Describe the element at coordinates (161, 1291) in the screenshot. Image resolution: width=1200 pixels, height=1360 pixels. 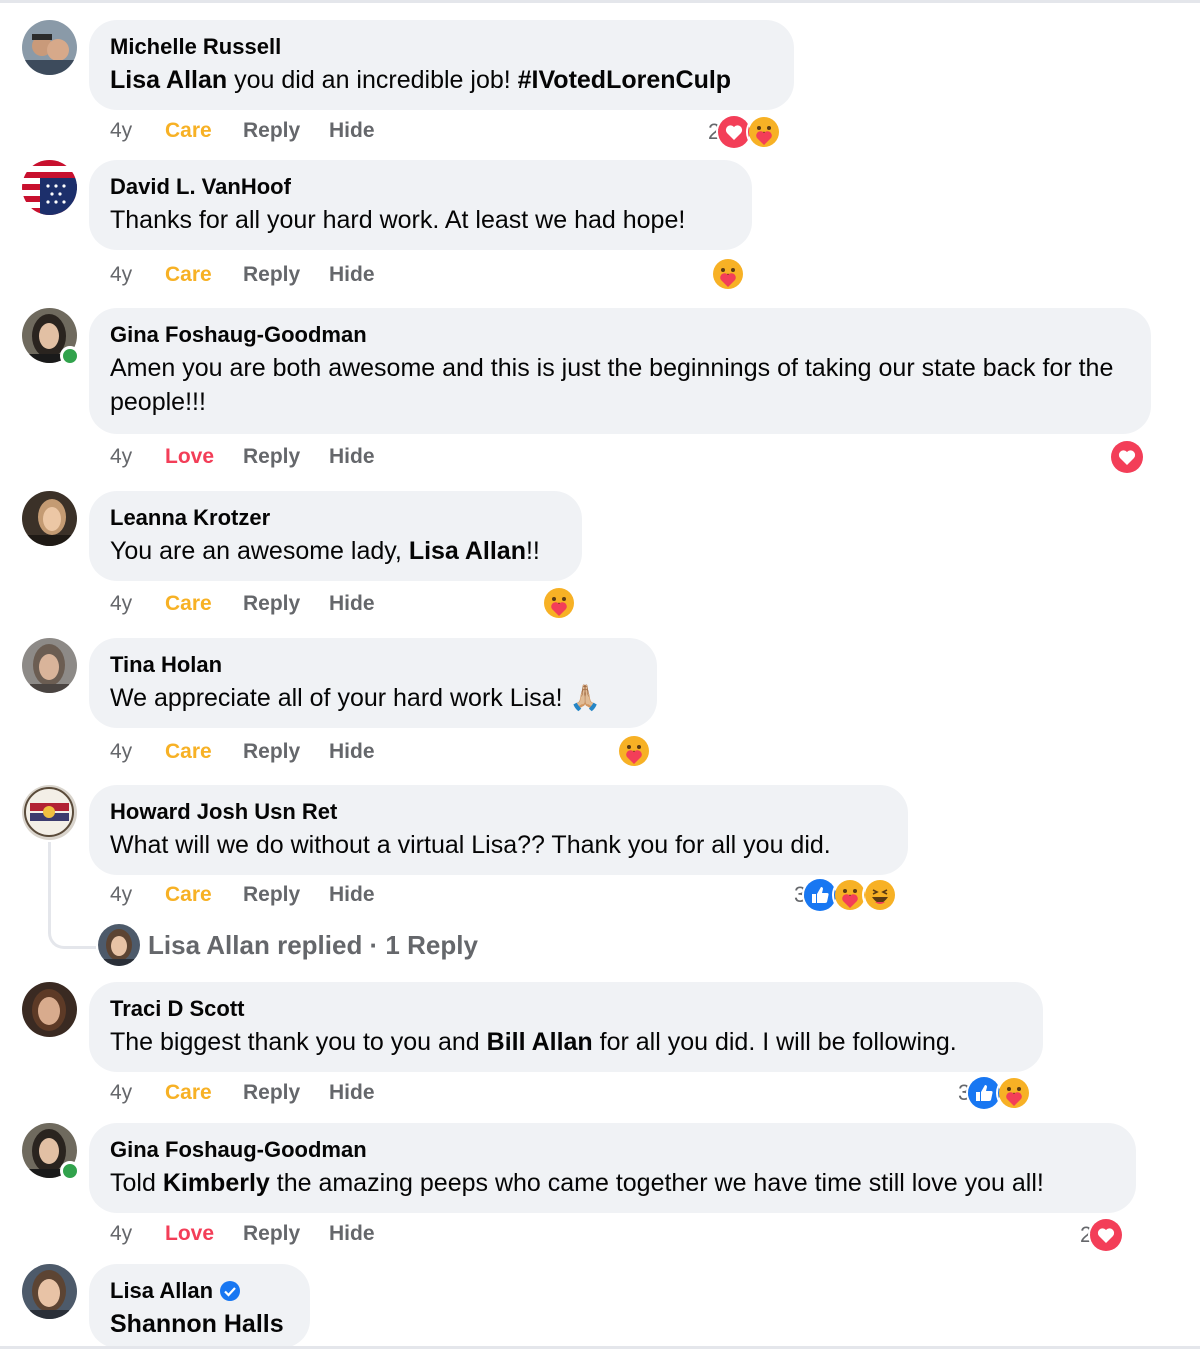
I see `comment-author: Lisa Allan` at that location.